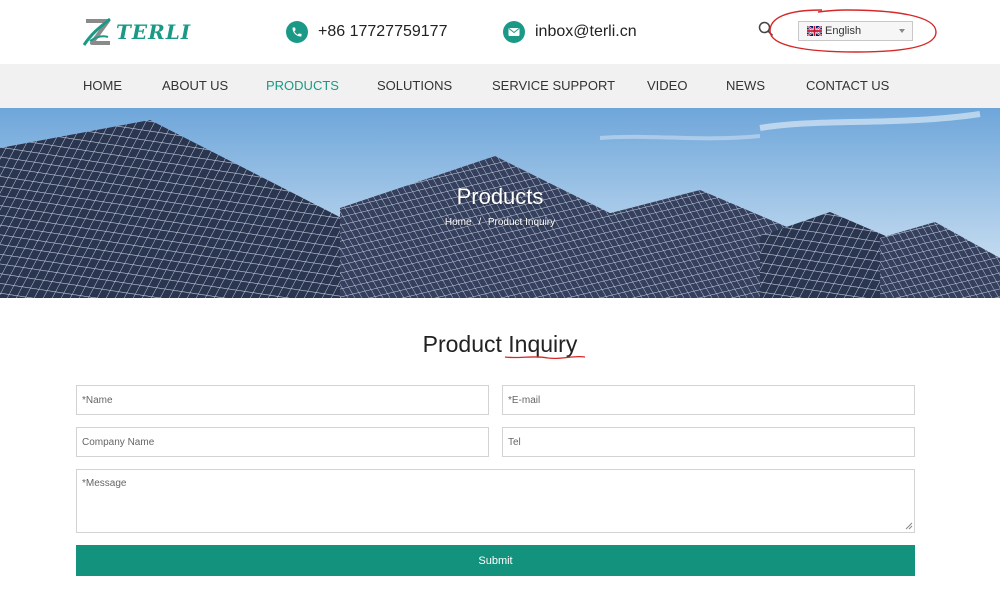 The width and height of the screenshot is (1000, 611). I want to click on chevron-down-icon, so click(902, 31).